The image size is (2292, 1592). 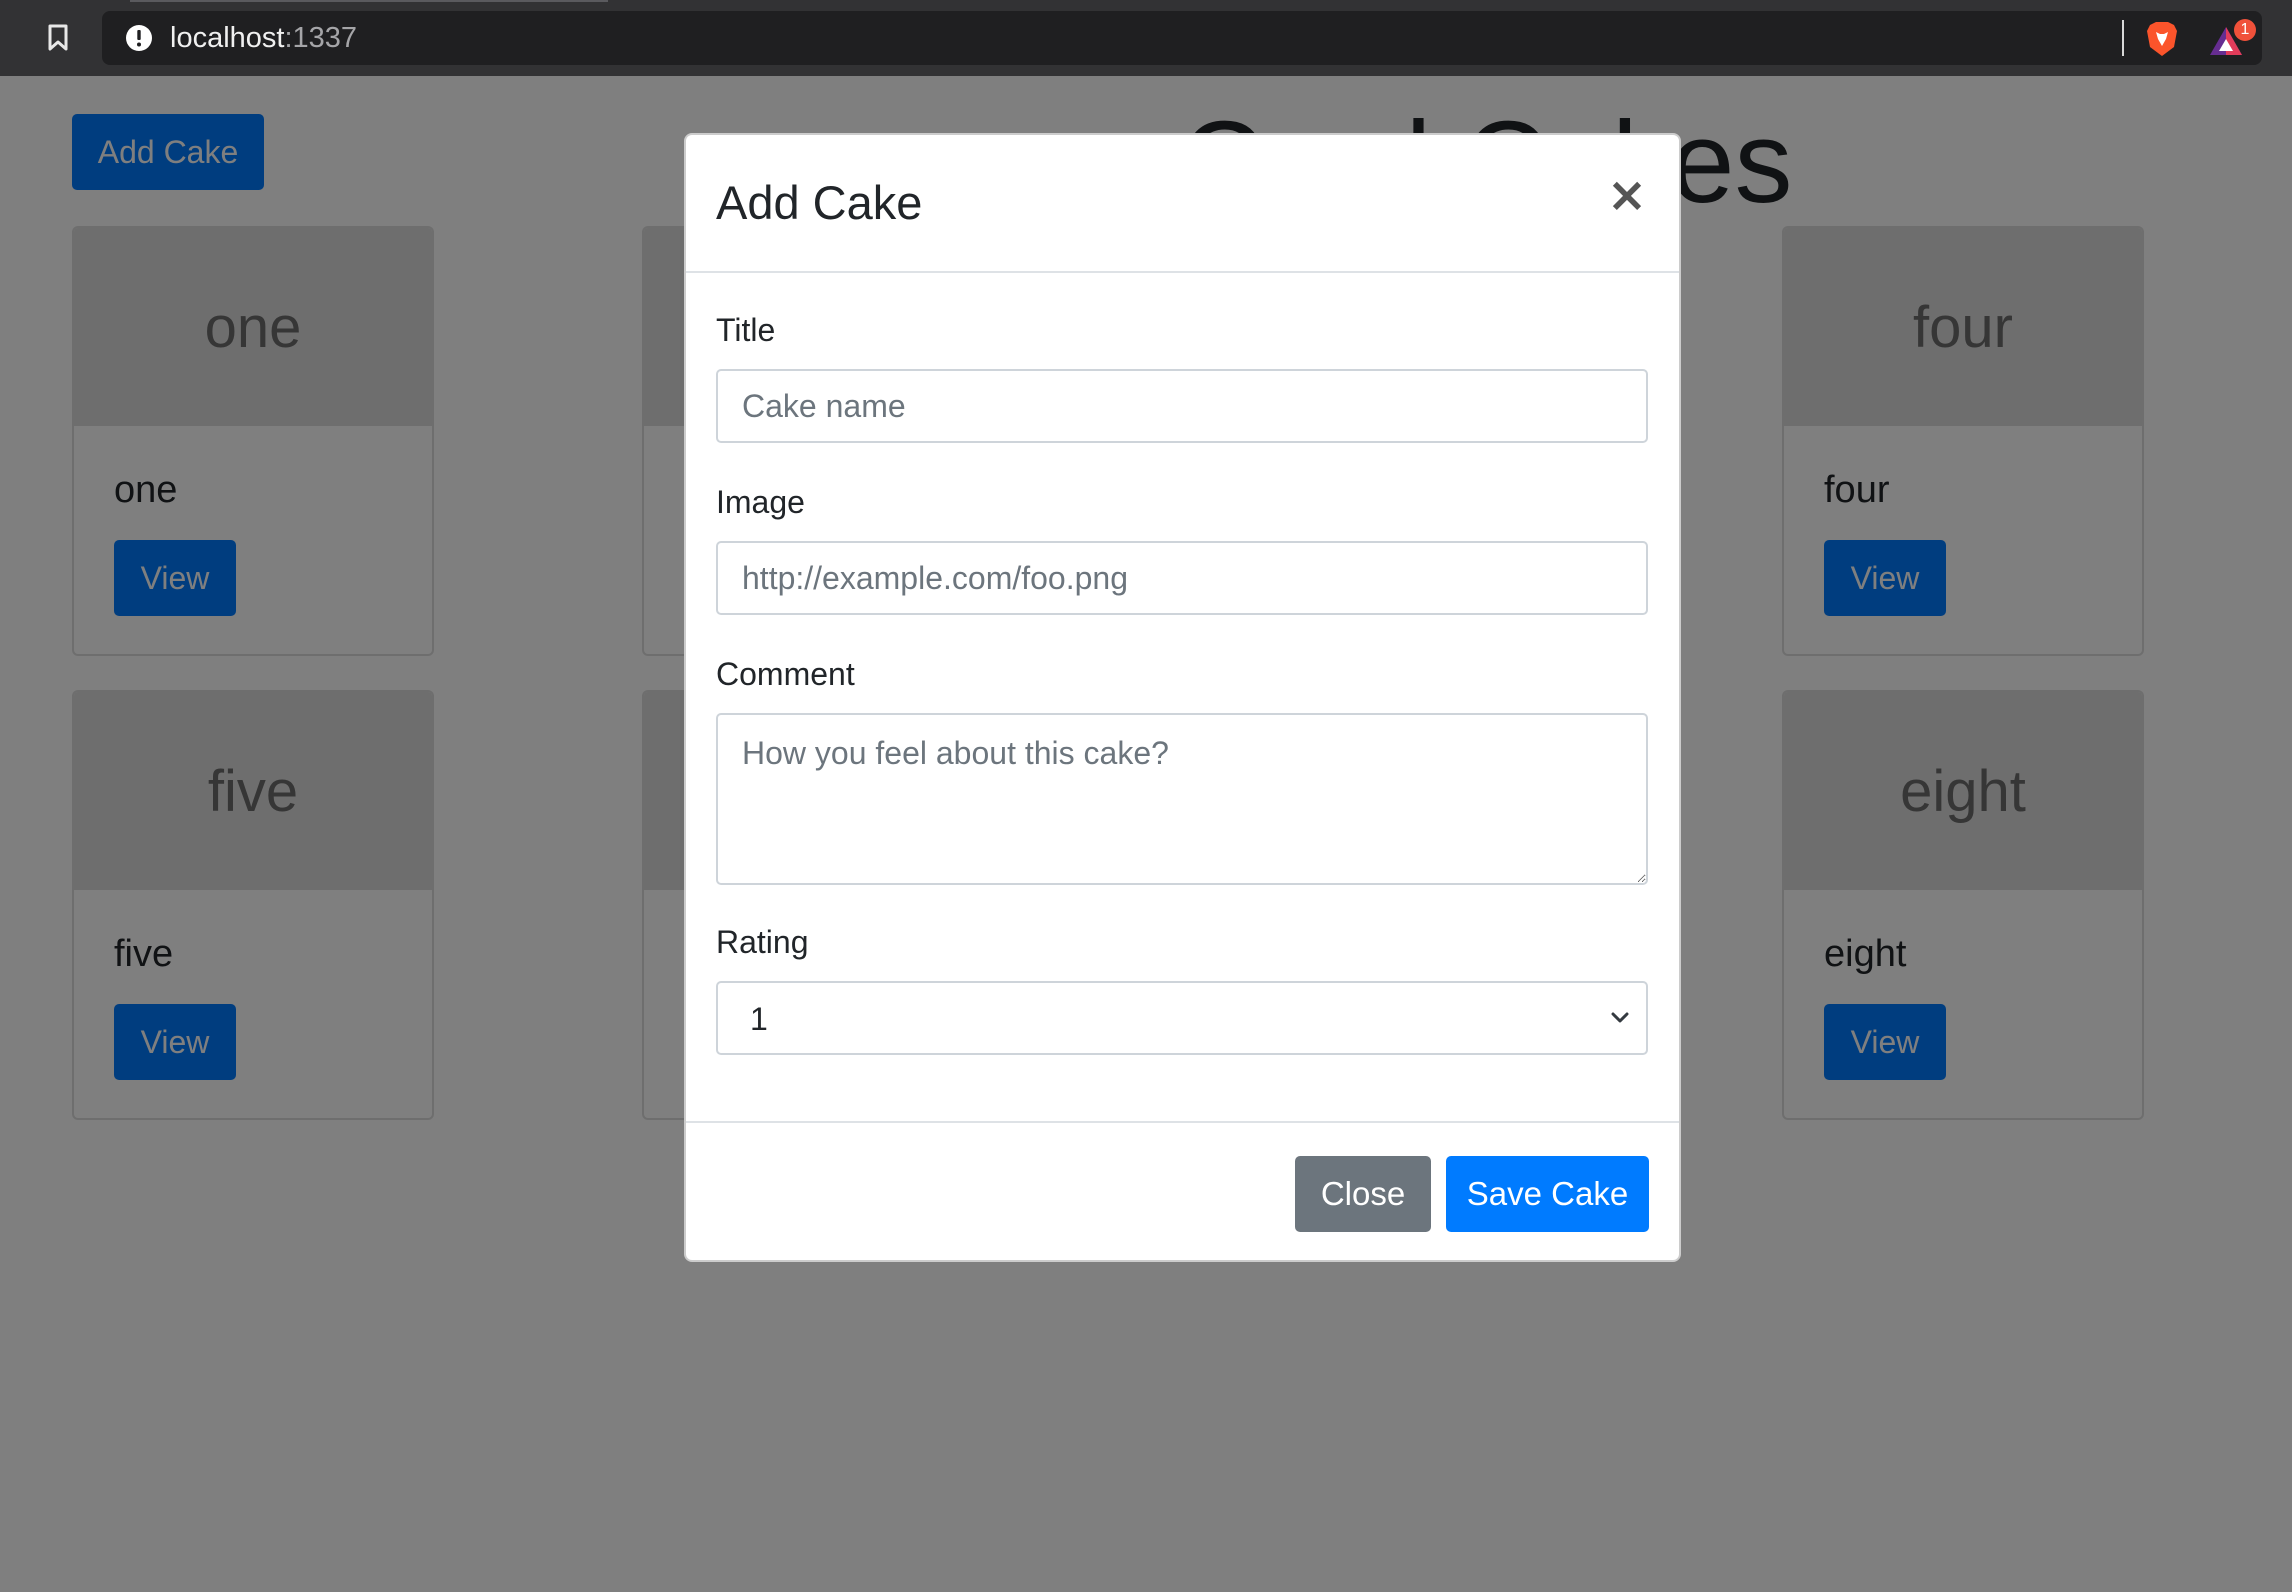 What do you see at coordinates (2245, 30) in the screenshot?
I see `rewards-badge: 1` at bounding box center [2245, 30].